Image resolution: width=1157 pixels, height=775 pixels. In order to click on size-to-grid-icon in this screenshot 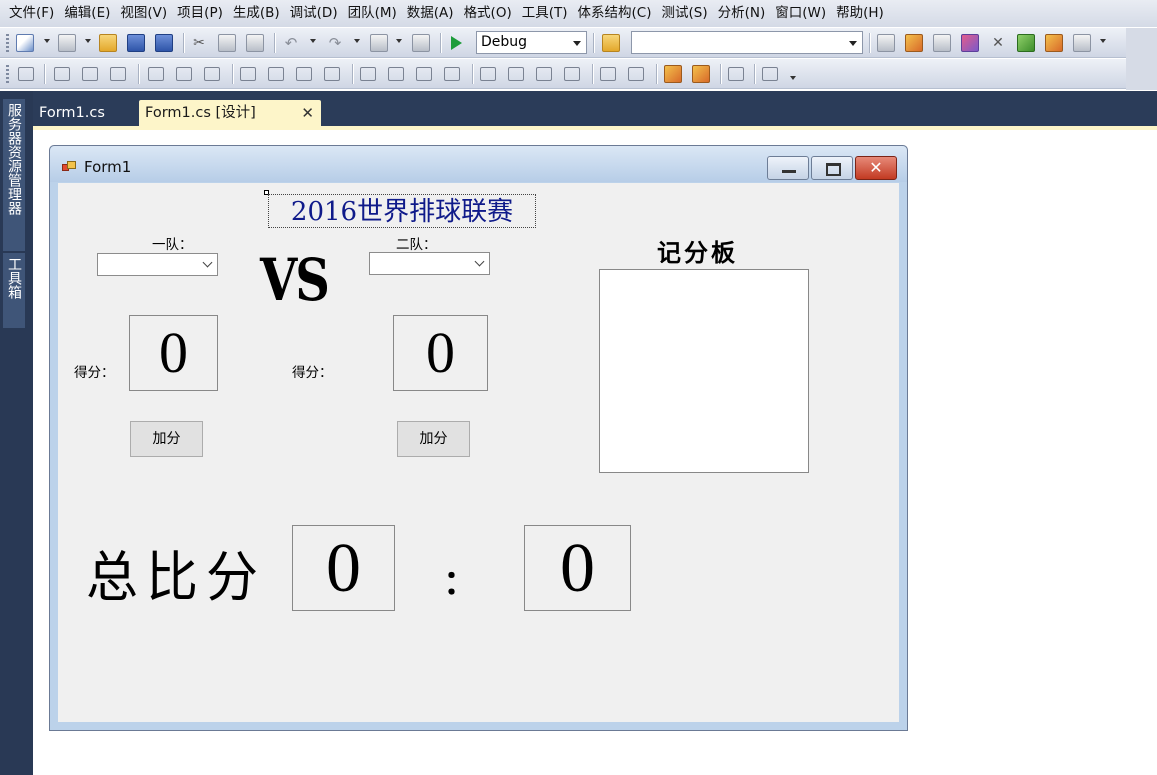, I will do `click(332, 74)`.